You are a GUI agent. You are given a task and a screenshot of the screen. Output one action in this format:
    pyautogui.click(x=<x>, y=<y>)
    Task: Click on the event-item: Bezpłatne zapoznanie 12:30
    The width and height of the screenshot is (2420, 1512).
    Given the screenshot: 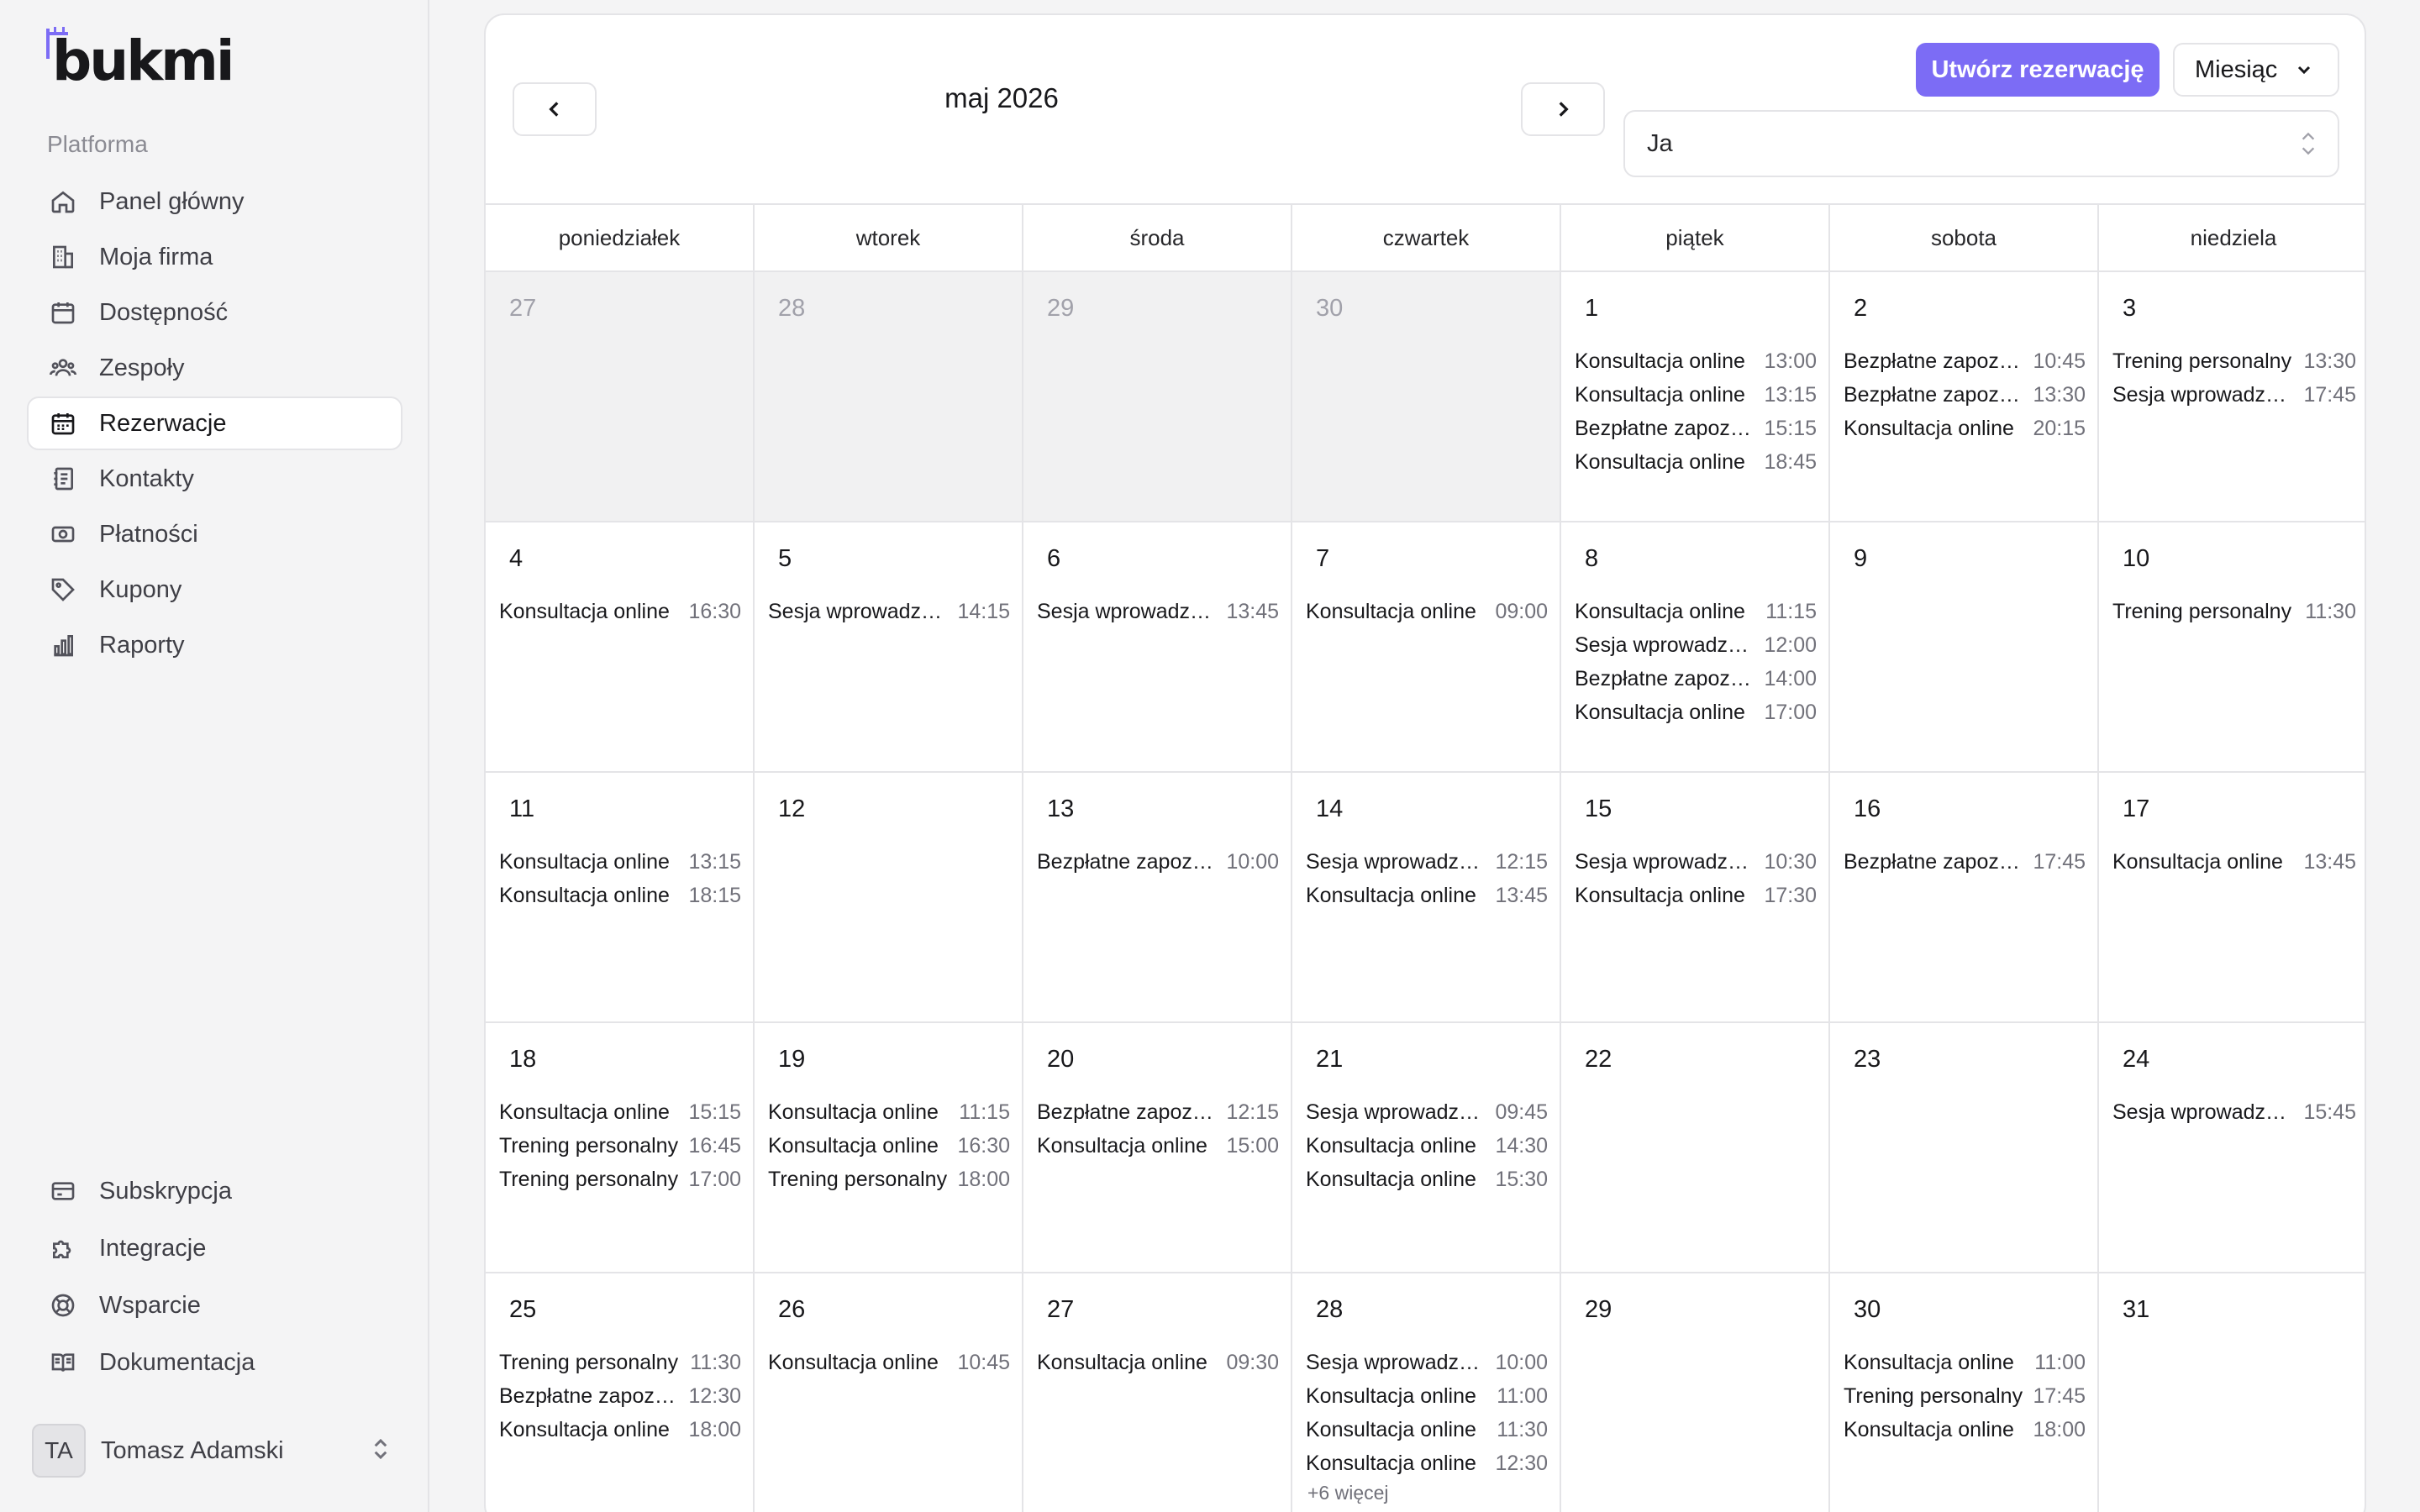 What is the action you would take?
    pyautogui.click(x=620, y=1396)
    